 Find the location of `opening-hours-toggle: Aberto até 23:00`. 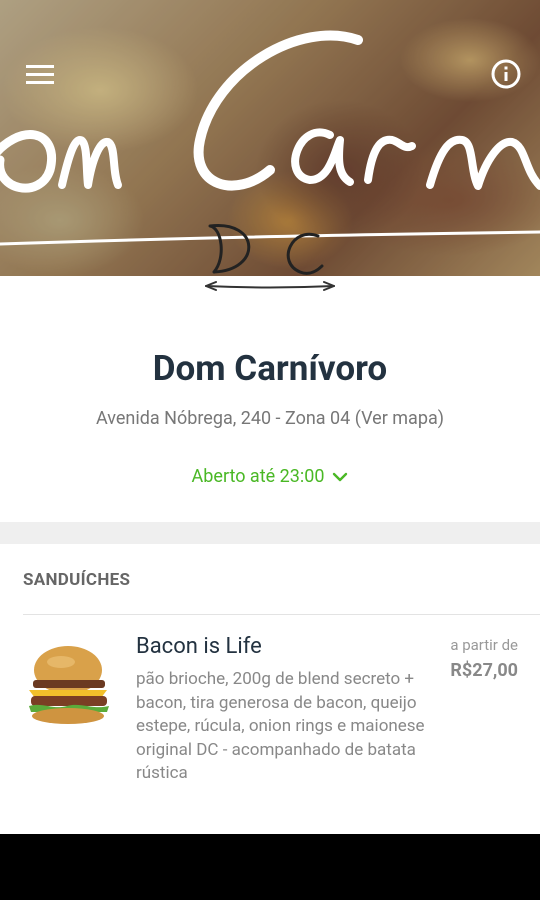

opening-hours-toggle: Aberto até 23:00 is located at coordinates (270, 476).